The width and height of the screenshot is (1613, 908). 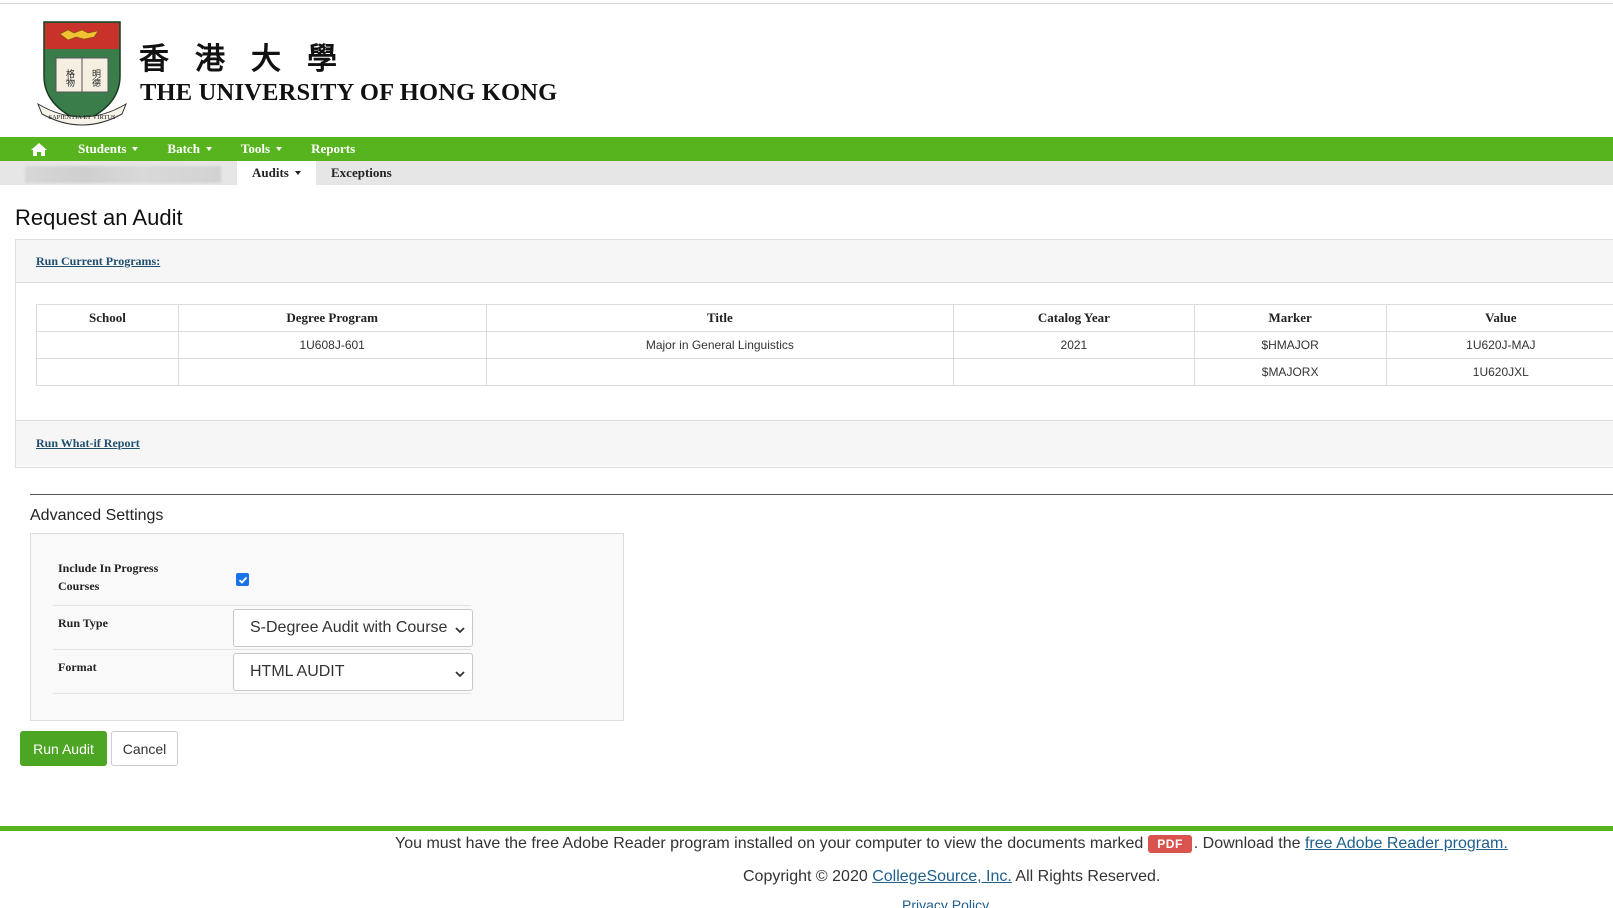 I want to click on footer-rule, so click(x=806, y=828).